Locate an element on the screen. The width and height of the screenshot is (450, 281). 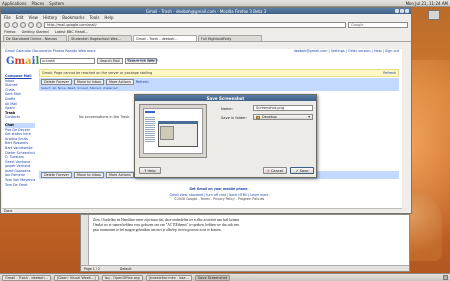
dialog-title: Save Screenshot is located at coordinates (225, 98).